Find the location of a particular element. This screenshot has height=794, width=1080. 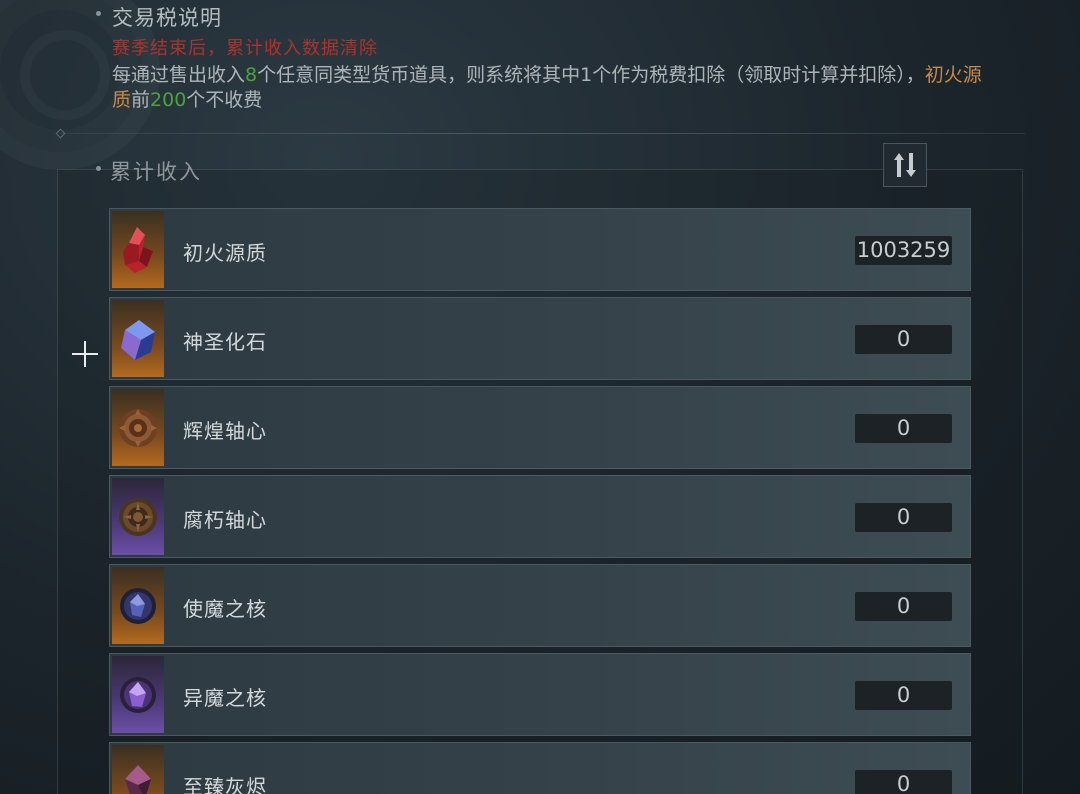

dark-gear-icon is located at coordinates (138, 516).